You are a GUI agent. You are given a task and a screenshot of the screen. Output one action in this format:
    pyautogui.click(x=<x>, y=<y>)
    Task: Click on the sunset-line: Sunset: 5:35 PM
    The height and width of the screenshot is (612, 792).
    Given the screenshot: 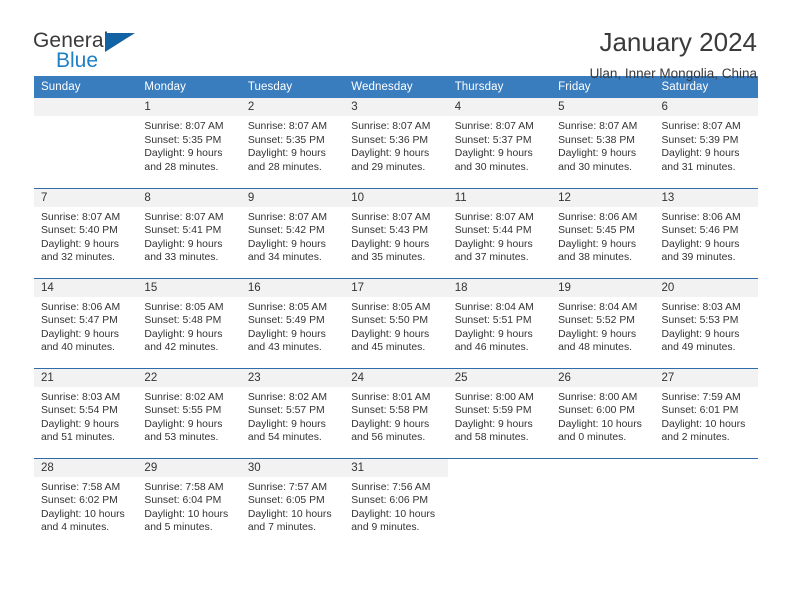 What is the action you would take?
    pyautogui.click(x=183, y=140)
    